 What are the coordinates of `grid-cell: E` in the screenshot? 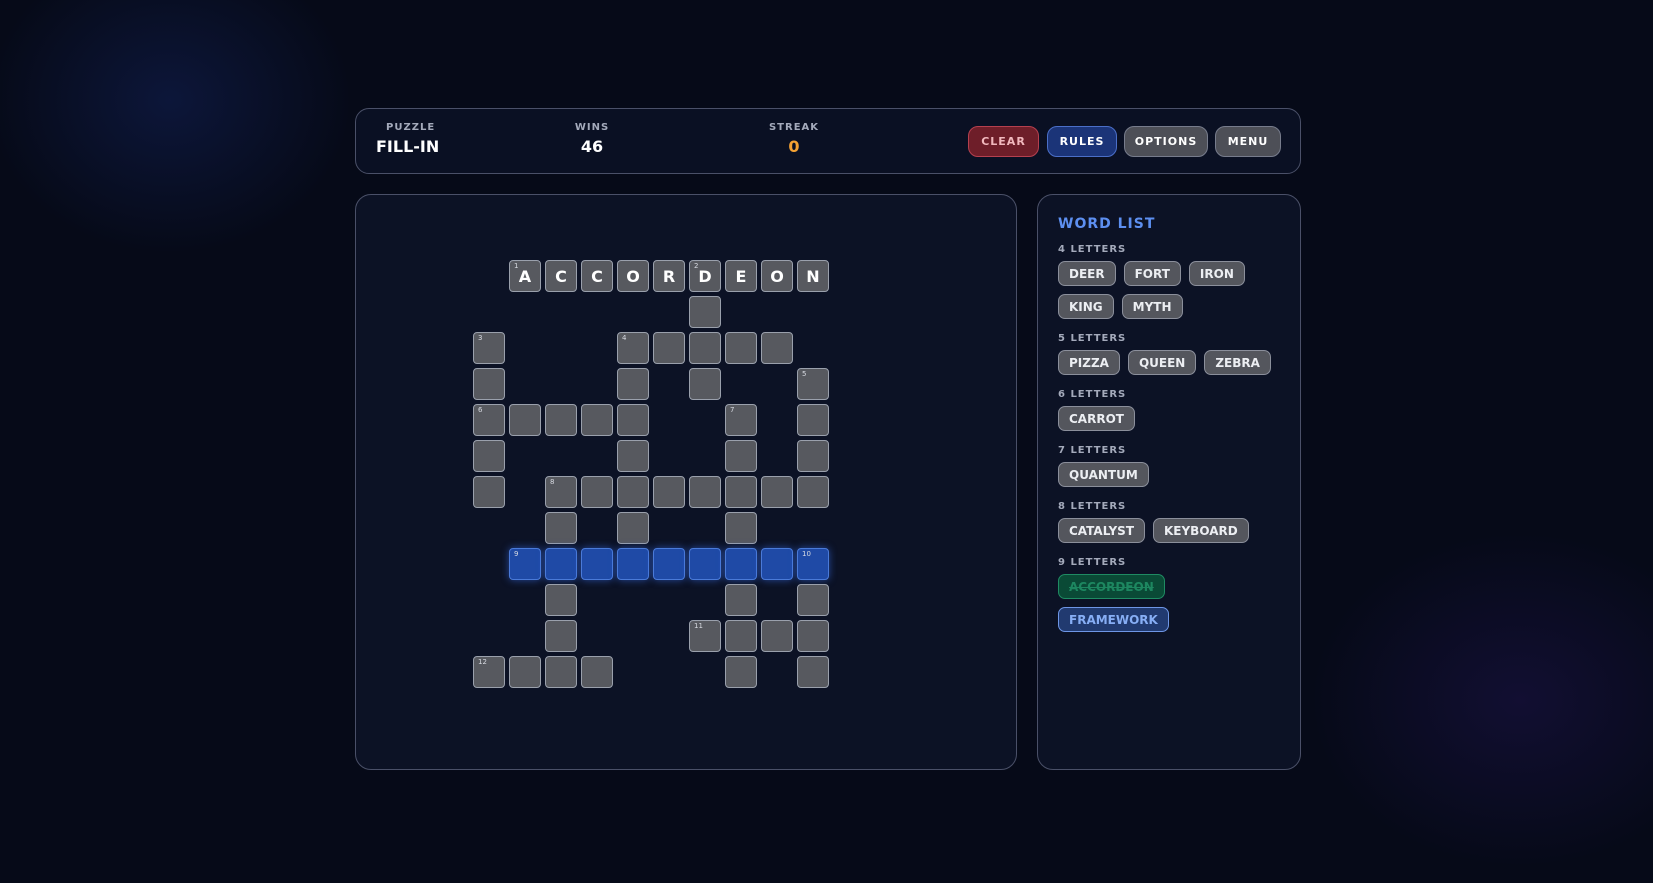 It's located at (741, 276).